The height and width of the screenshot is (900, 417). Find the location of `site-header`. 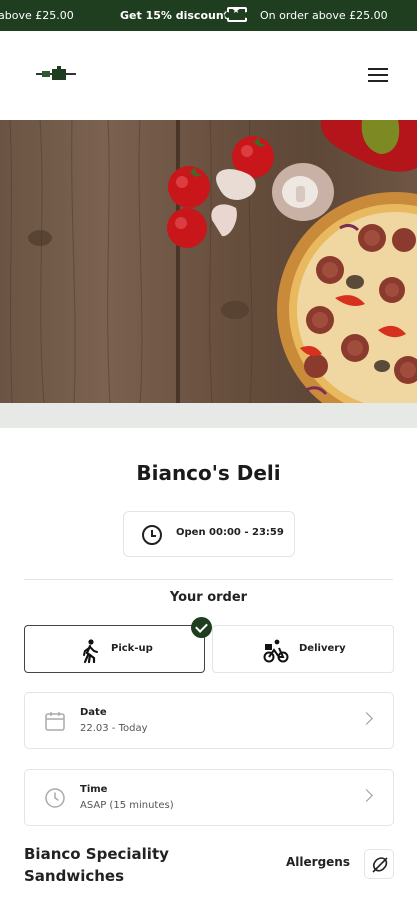

site-header is located at coordinates (208, 75).